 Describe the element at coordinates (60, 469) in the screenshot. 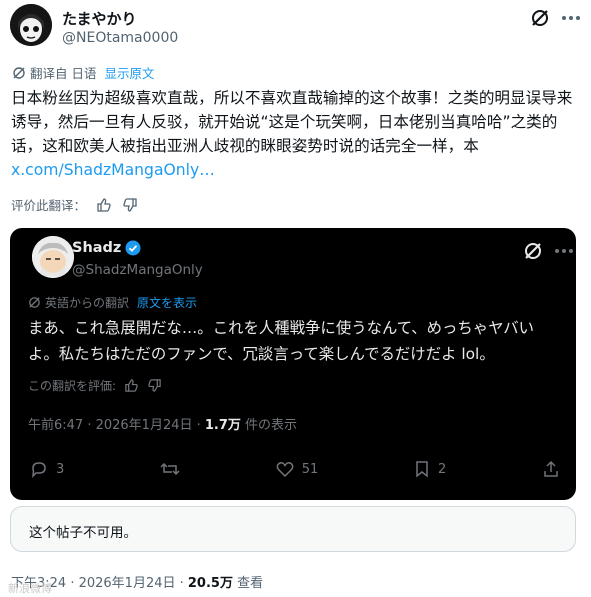

I see `reply-count: 3` at that location.